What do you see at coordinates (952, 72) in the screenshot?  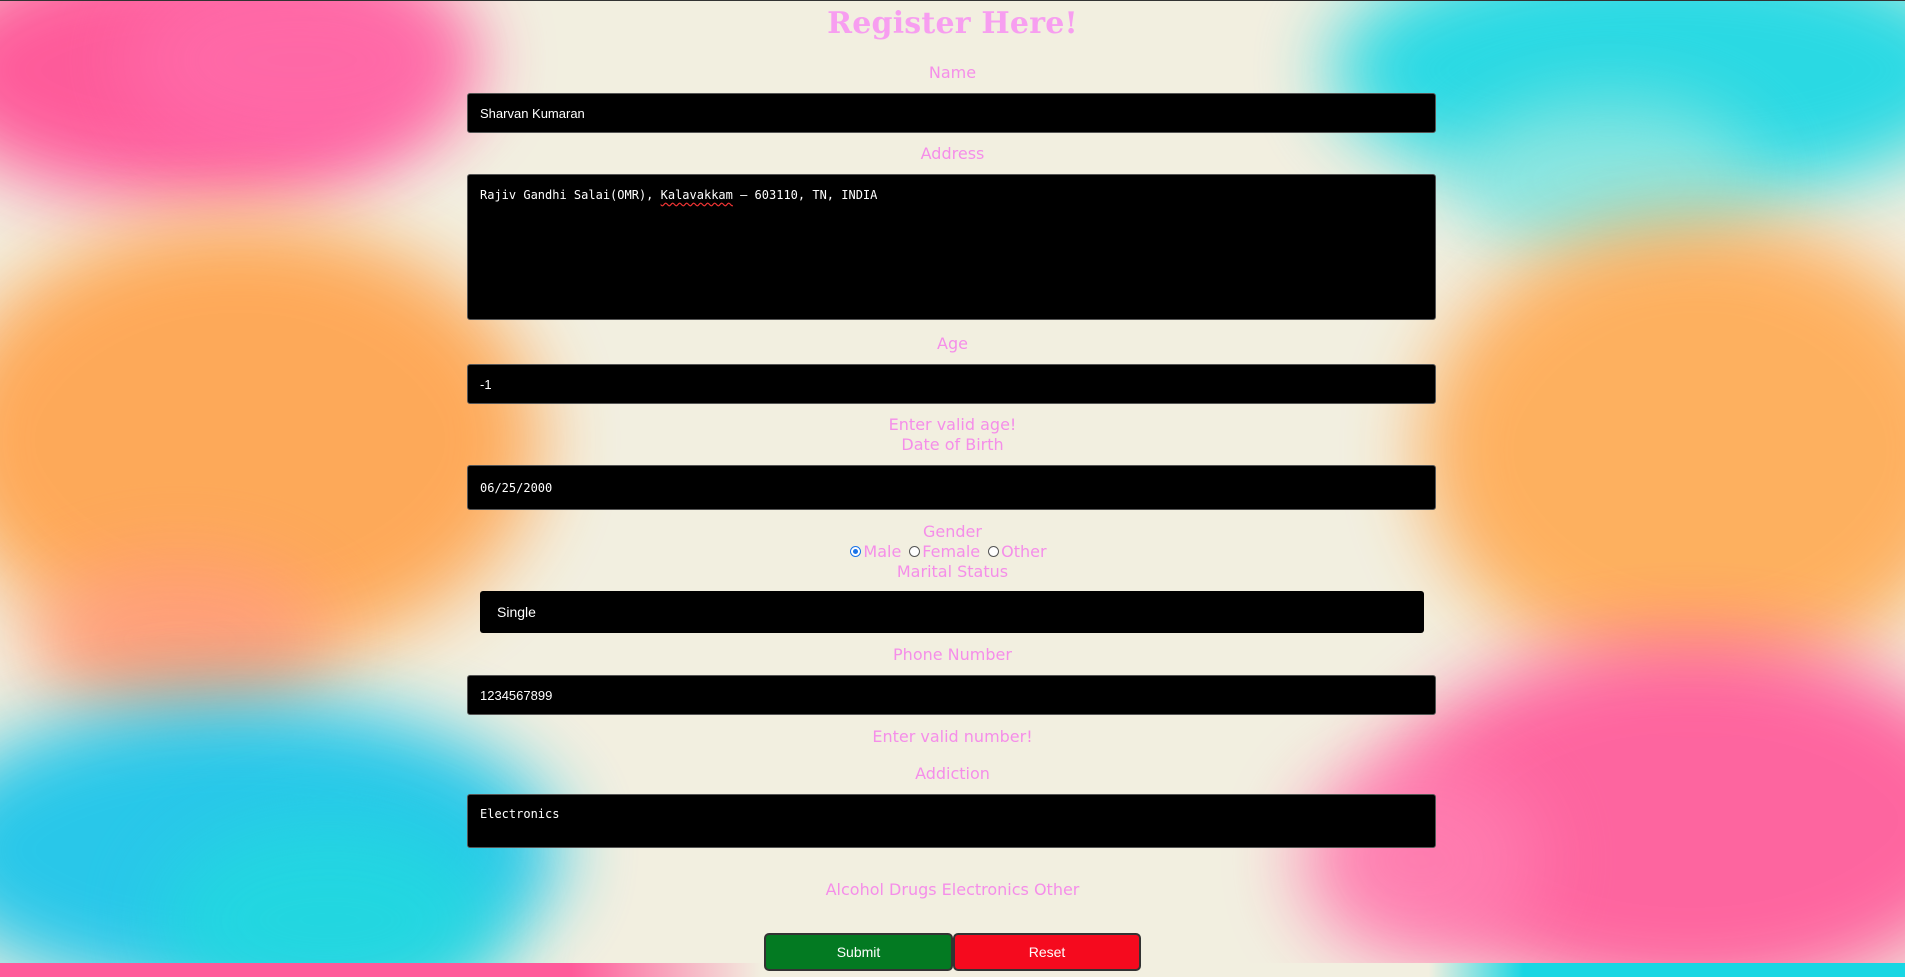 I see `name-label: Name` at bounding box center [952, 72].